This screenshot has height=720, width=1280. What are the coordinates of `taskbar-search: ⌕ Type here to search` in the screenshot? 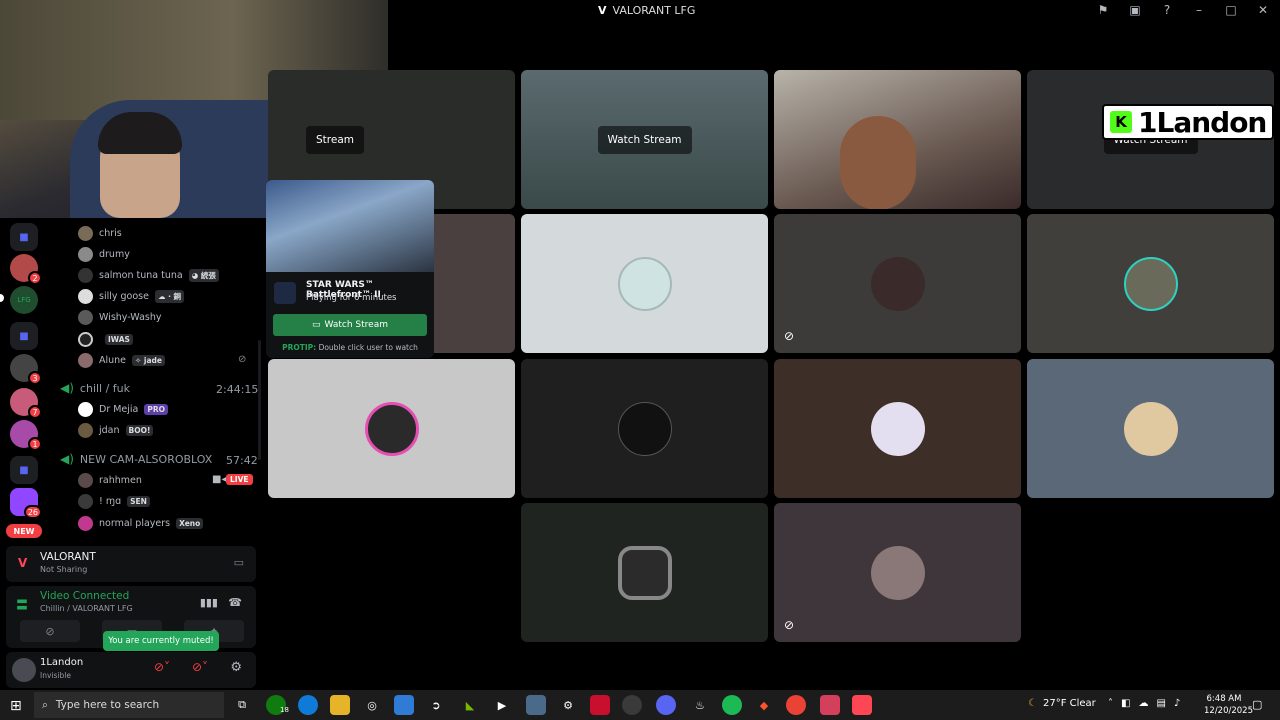 It's located at (129, 705).